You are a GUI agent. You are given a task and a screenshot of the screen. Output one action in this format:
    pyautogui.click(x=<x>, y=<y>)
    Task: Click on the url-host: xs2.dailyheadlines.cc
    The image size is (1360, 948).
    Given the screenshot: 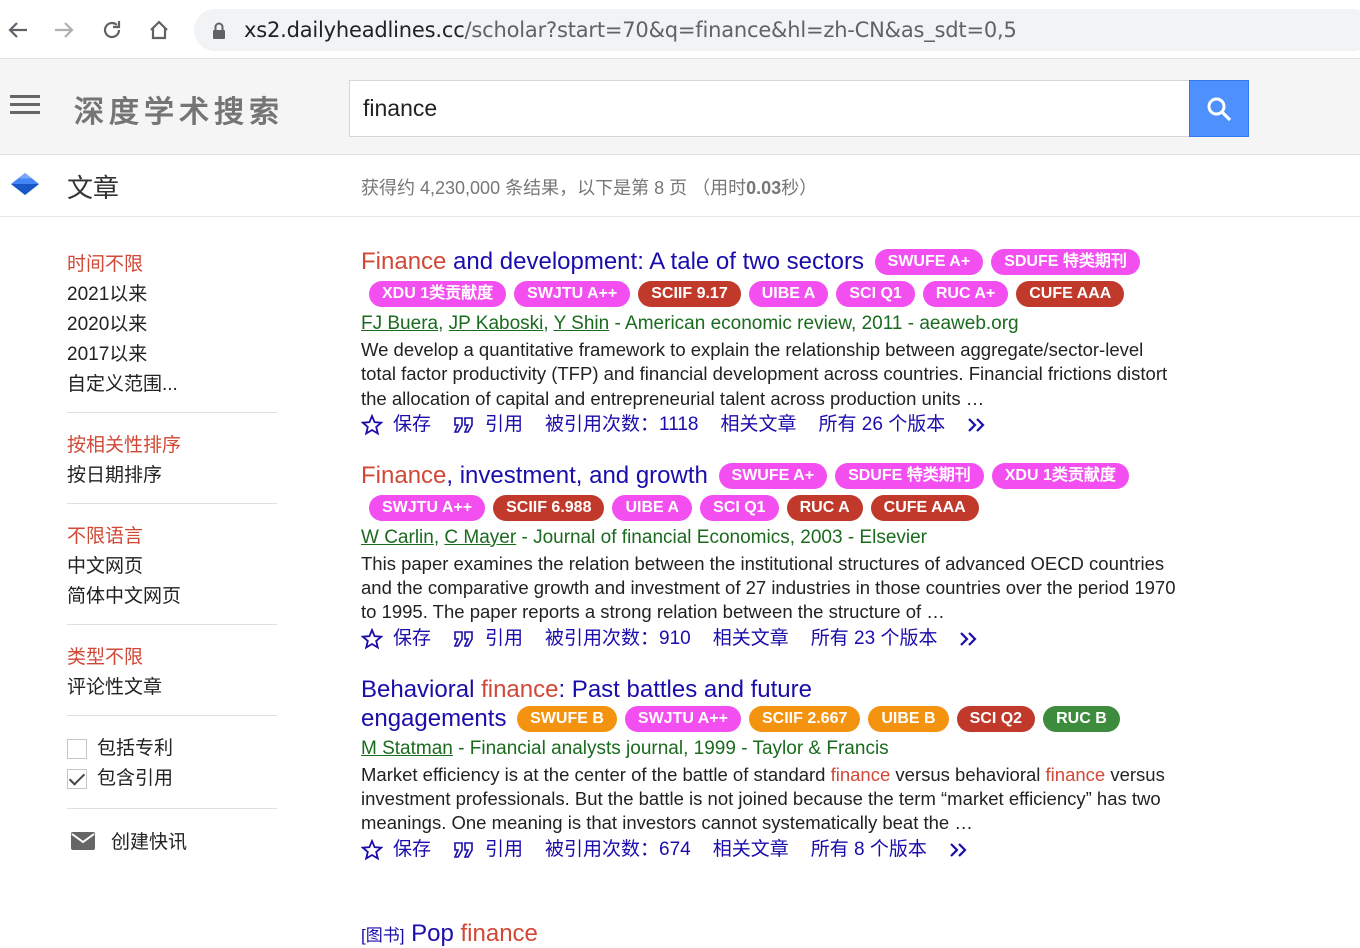 What is the action you would take?
    pyautogui.click(x=354, y=30)
    